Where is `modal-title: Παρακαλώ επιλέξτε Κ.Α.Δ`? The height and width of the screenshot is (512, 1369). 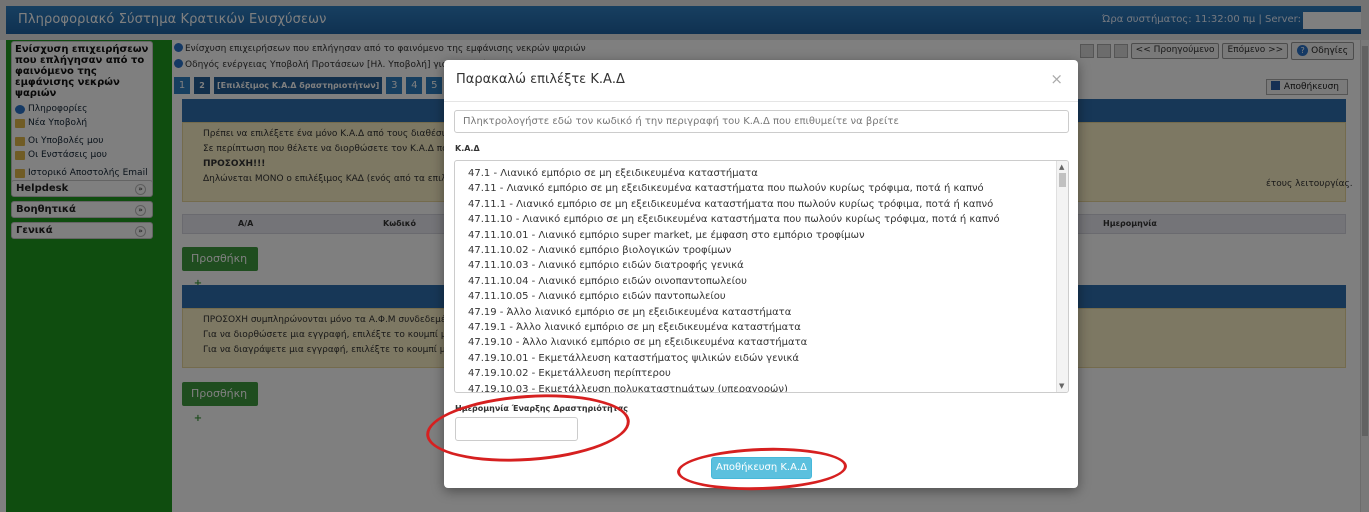 modal-title: Παρακαλώ επιλέξτε Κ.Α.Δ is located at coordinates (540, 79).